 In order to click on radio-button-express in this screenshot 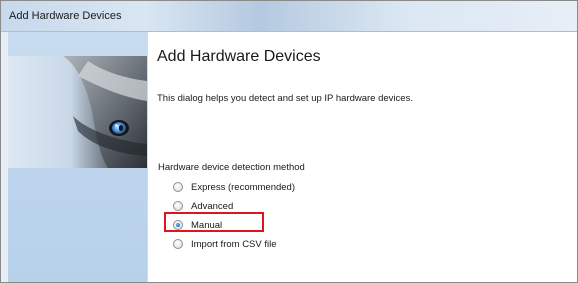, I will do `click(178, 187)`.